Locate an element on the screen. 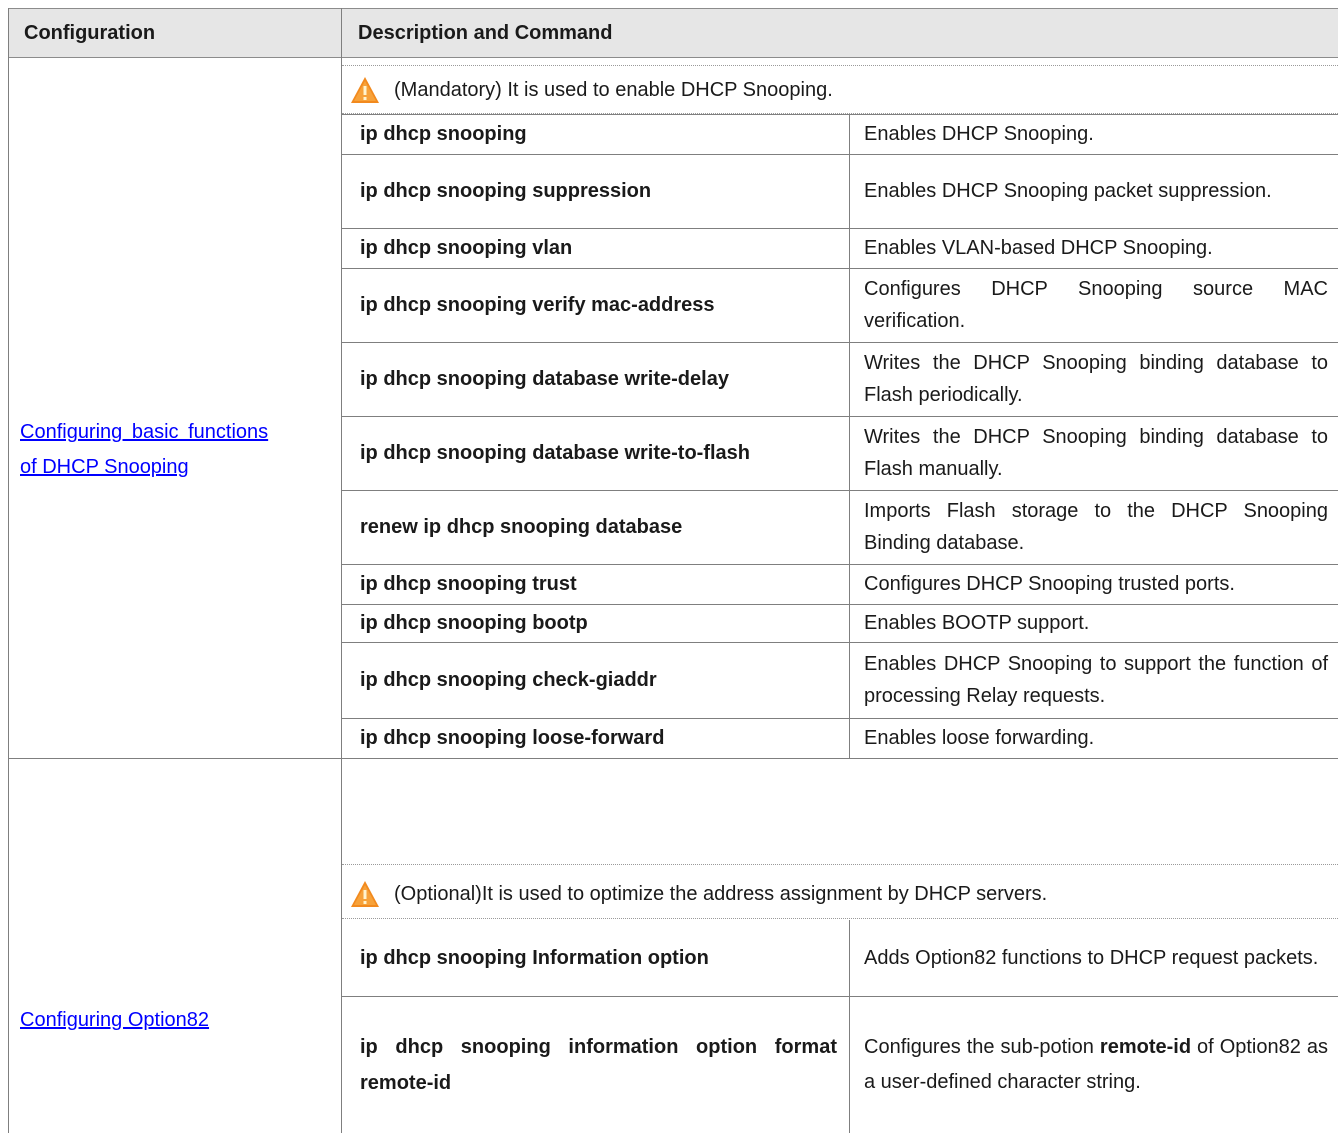 Image resolution: width=1338 pixels, height=1133 pixels. table-row-command: ip dhcp snooping Information option is located at coordinates (534, 958).